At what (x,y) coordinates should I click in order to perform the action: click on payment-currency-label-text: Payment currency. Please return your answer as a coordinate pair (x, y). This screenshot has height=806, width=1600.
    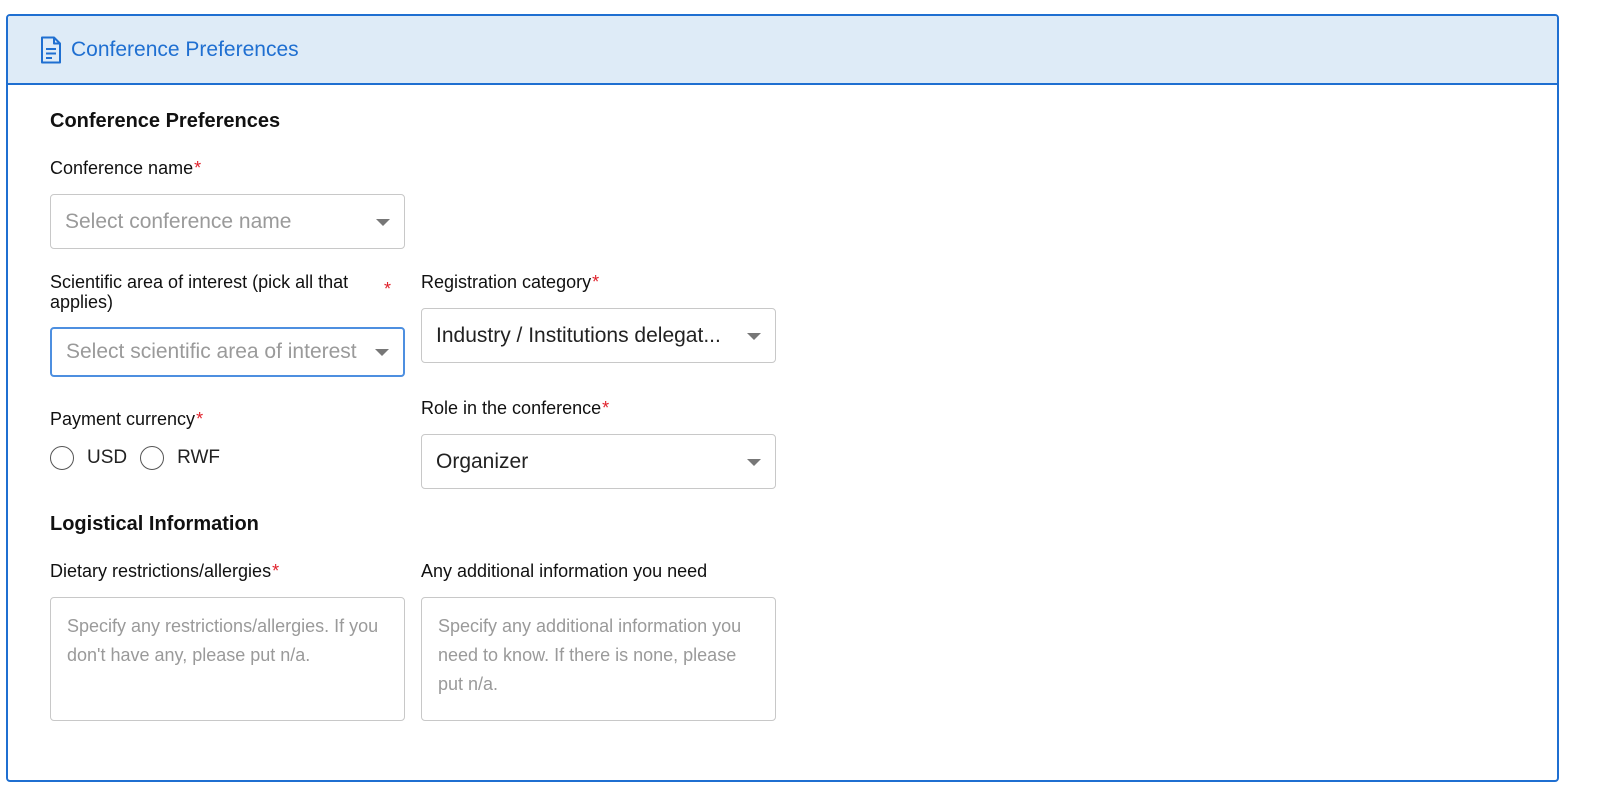
    Looking at the image, I should click on (123, 419).